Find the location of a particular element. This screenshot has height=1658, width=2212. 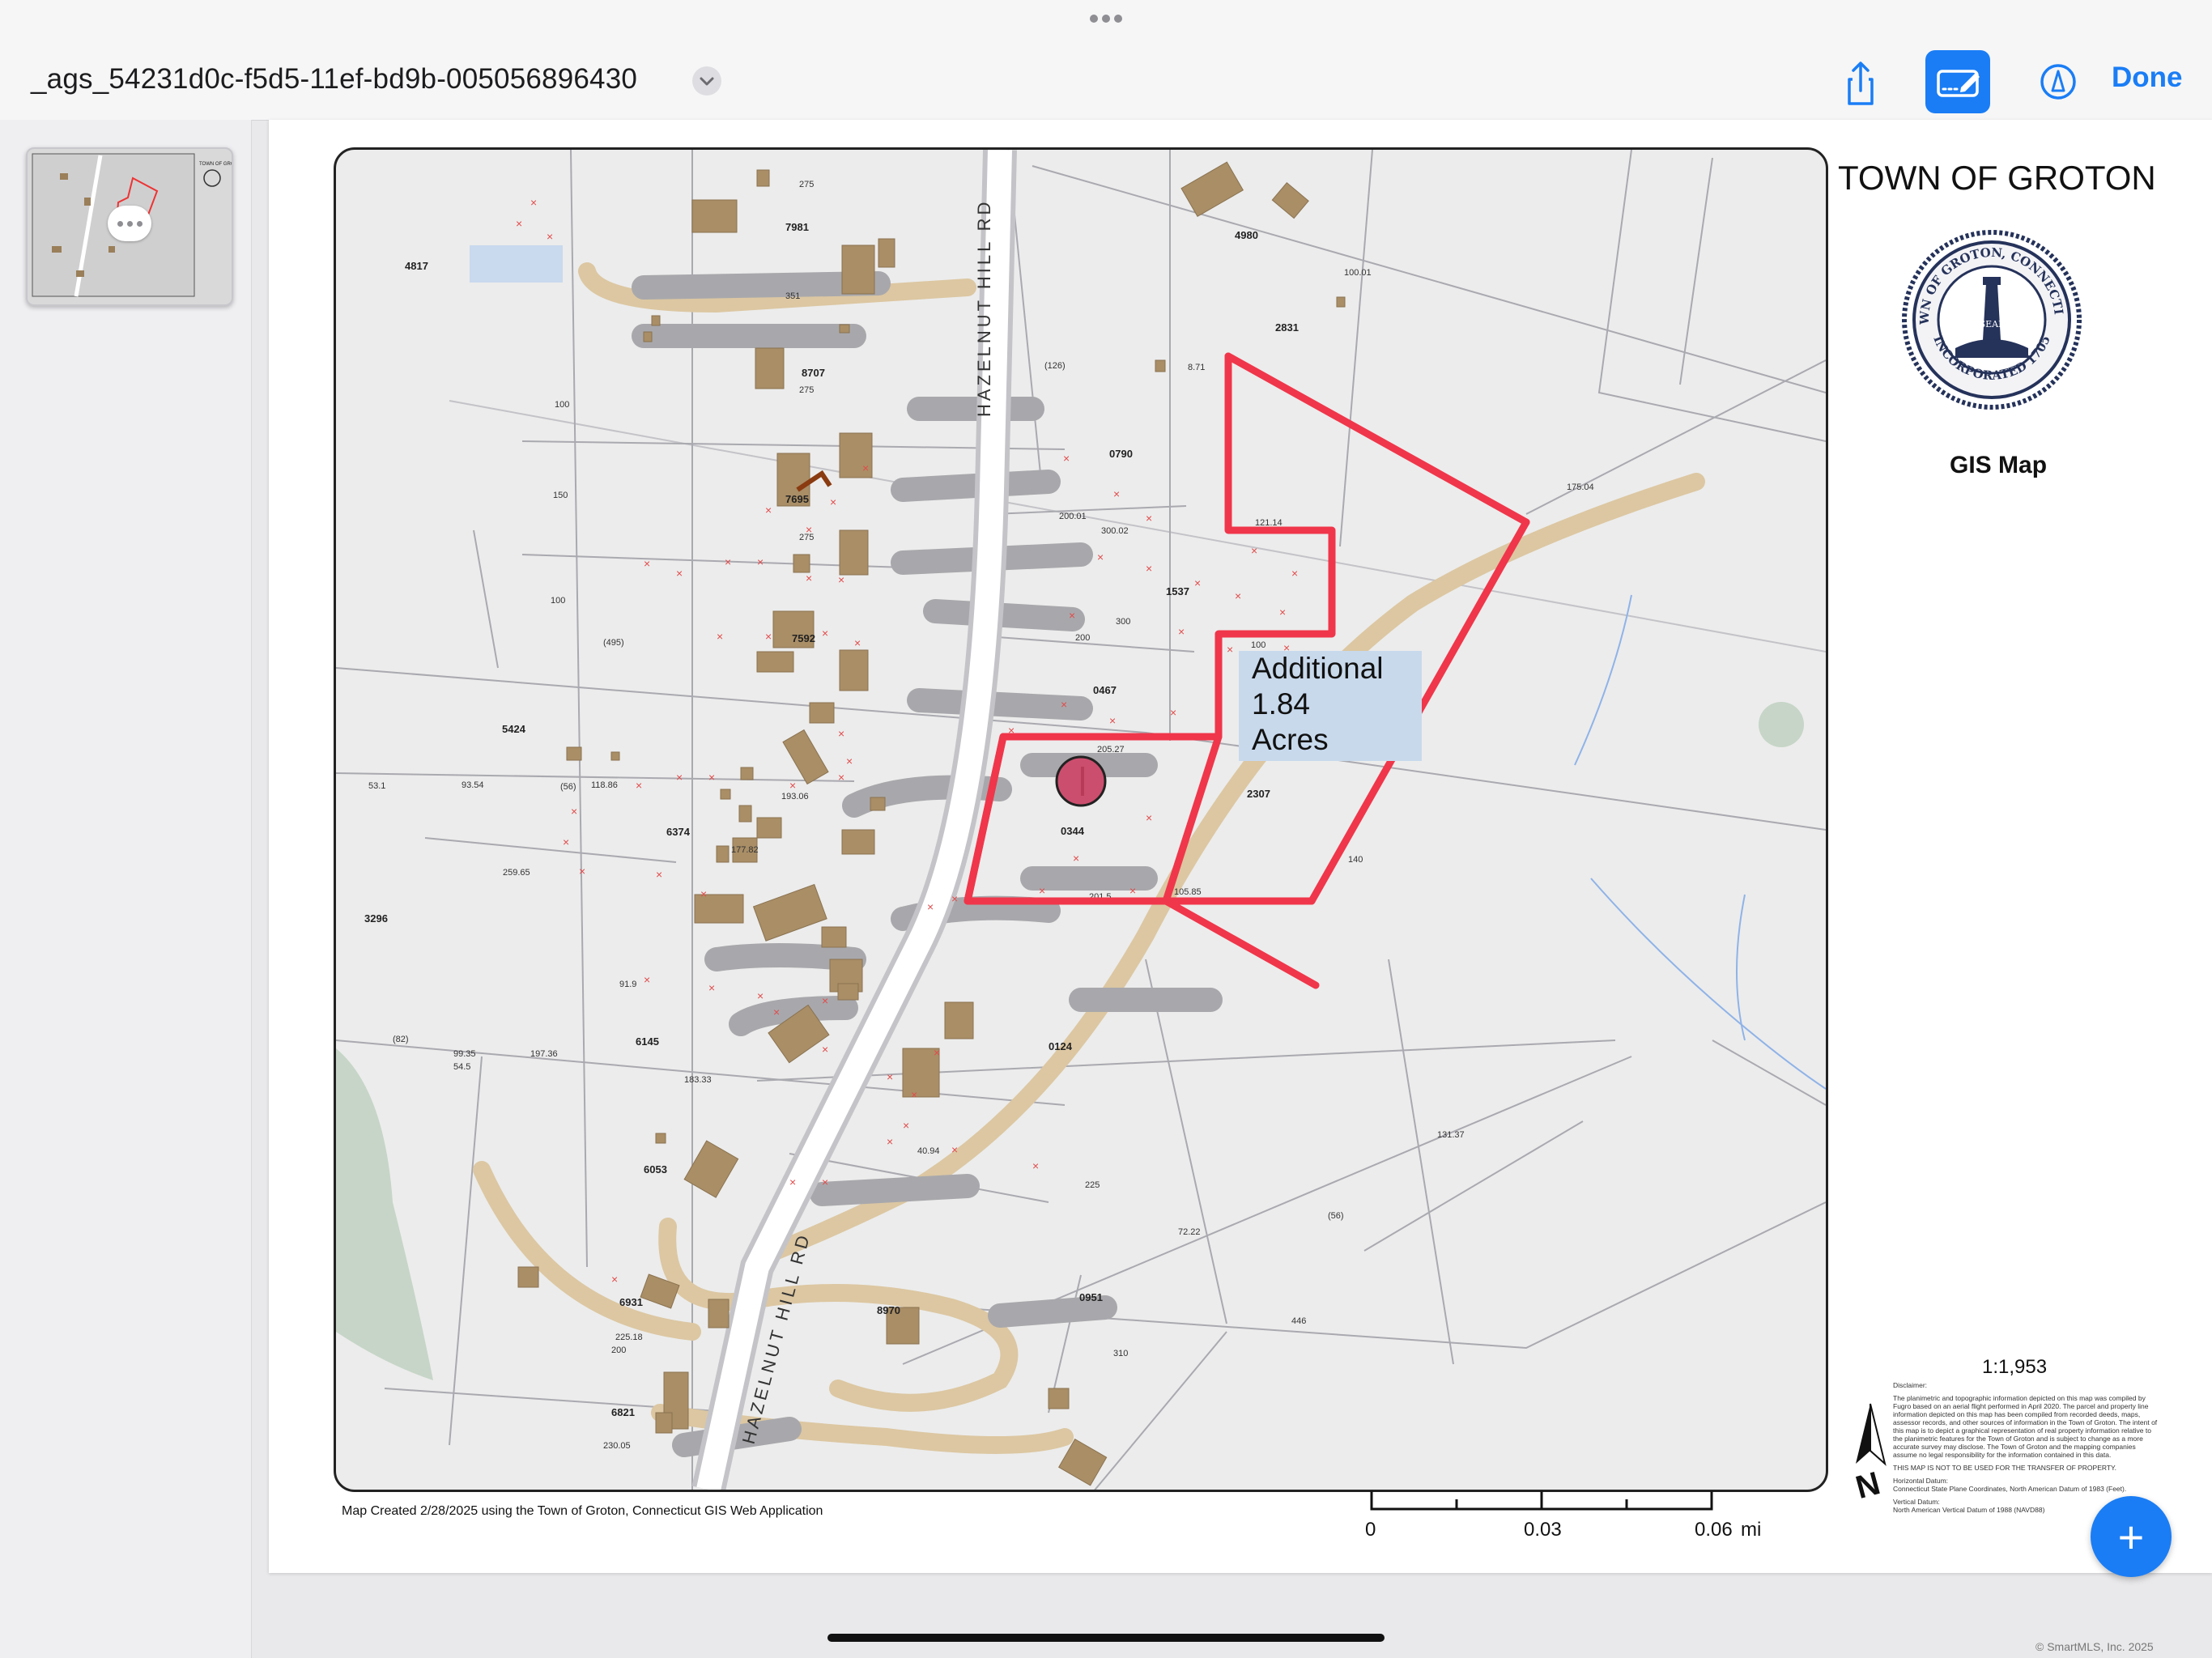

parcel-id: 6374 is located at coordinates (678, 832).